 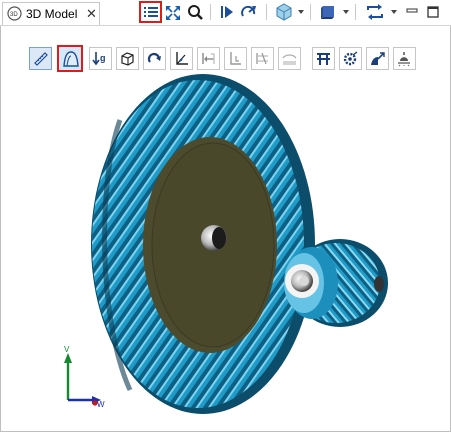 What do you see at coordinates (101, 404) in the screenshot?
I see `x-axis-label: W` at bounding box center [101, 404].